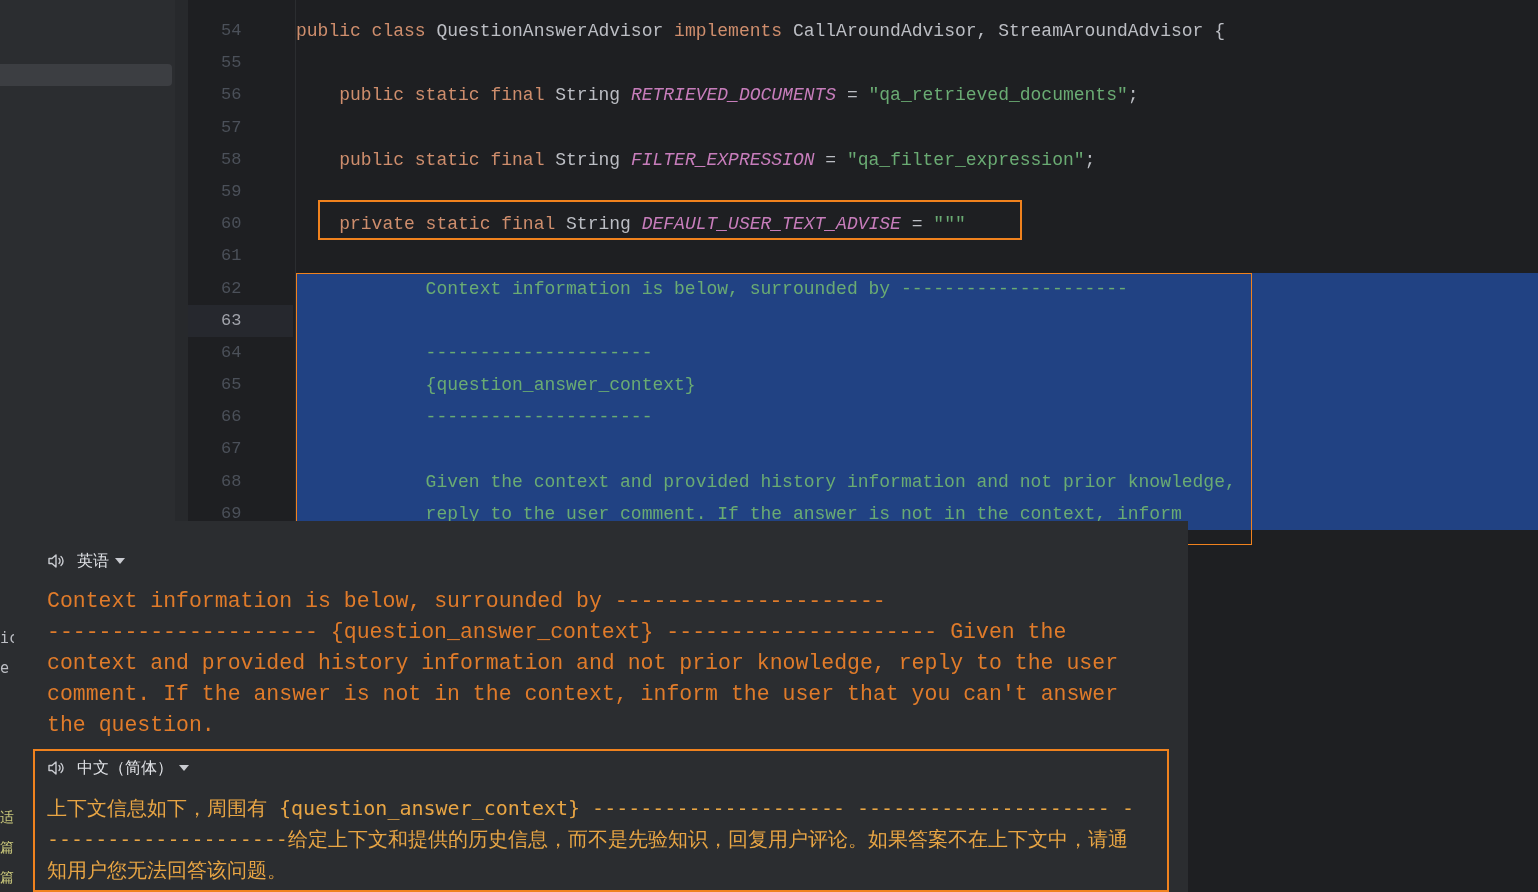  Describe the element at coordinates (591, 839) in the screenshot. I see `translation-text: 上下文信息如下，周围有 {question_answer_context} --------------------- --------------------- ---------------------给定上下文和提供的历史信息，而不是先验知识，回复用户评论。如果答案不在上下文中，请通知用户您无法回答该问题。` at that location.